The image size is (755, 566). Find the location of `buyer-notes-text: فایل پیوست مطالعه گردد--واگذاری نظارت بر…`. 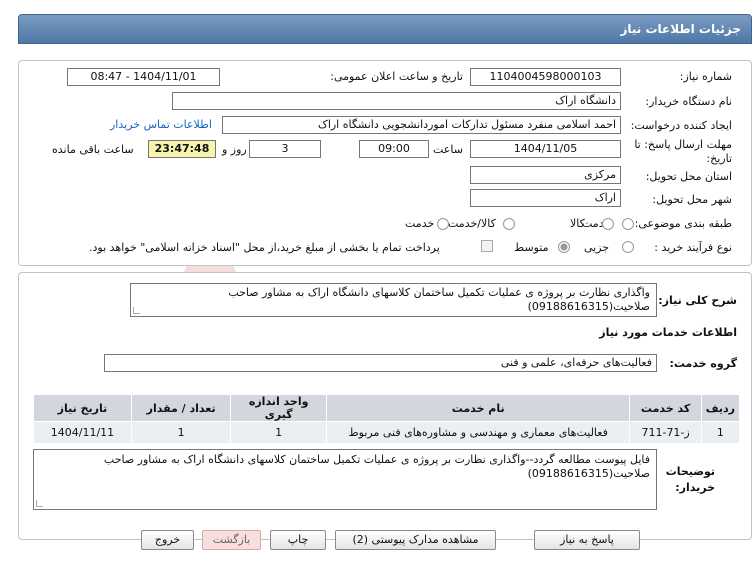

buyer-notes-text: فایل پیوست مطالعه گردد--واگذاری نظارت بر… is located at coordinates (376, 466).